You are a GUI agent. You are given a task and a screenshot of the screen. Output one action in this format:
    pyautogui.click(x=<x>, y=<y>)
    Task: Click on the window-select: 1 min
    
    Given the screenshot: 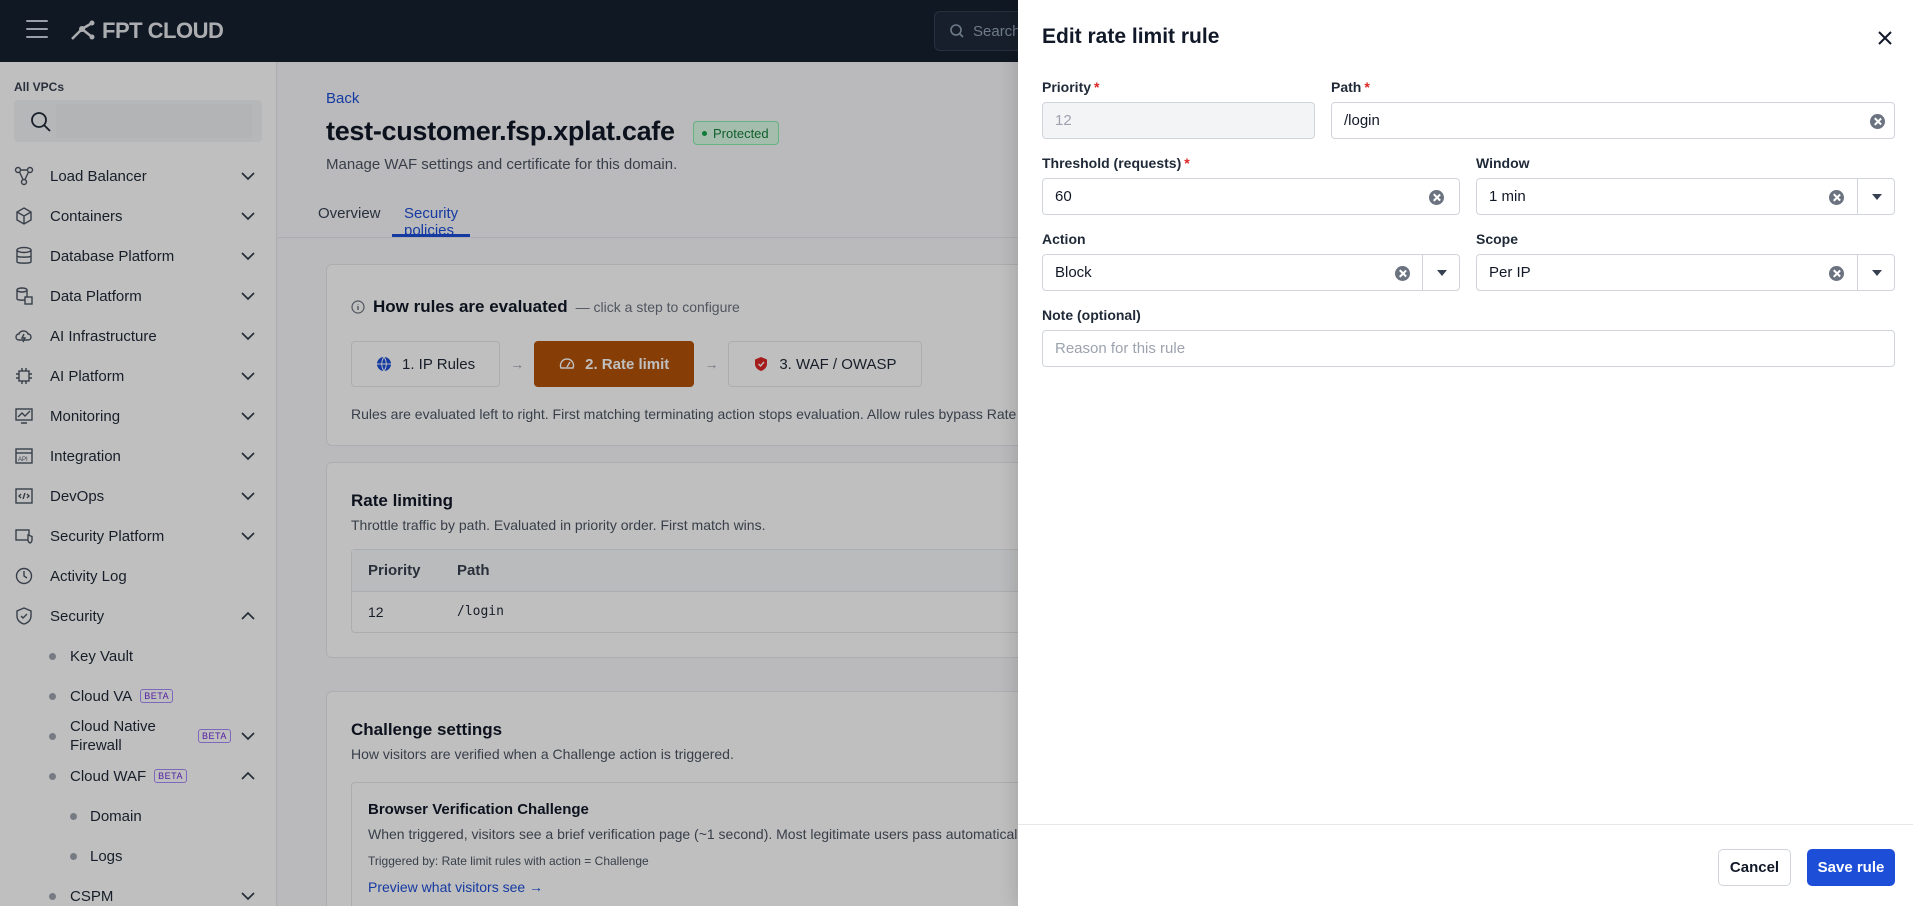 What is the action you would take?
    pyautogui.click(x=1685, y=196)
    